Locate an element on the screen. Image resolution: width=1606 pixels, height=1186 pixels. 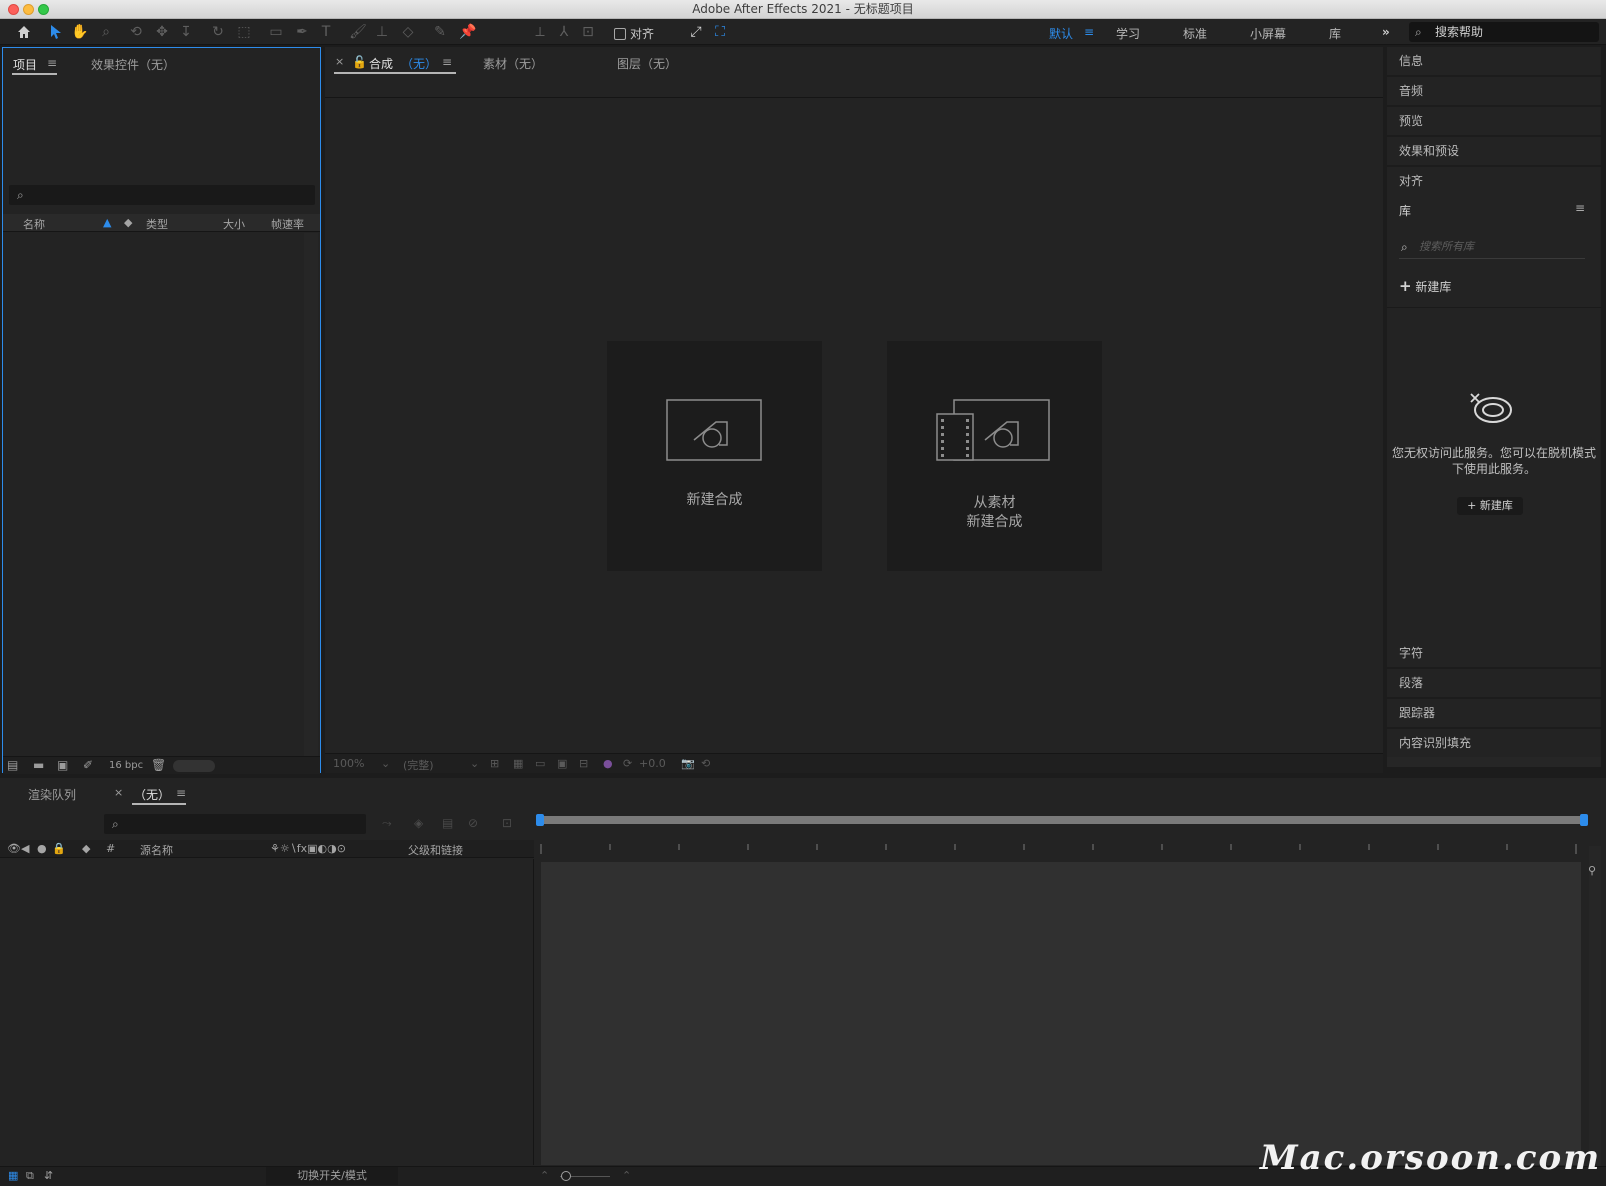
libraries-title: 库 is located at coordinates (1405, 210).